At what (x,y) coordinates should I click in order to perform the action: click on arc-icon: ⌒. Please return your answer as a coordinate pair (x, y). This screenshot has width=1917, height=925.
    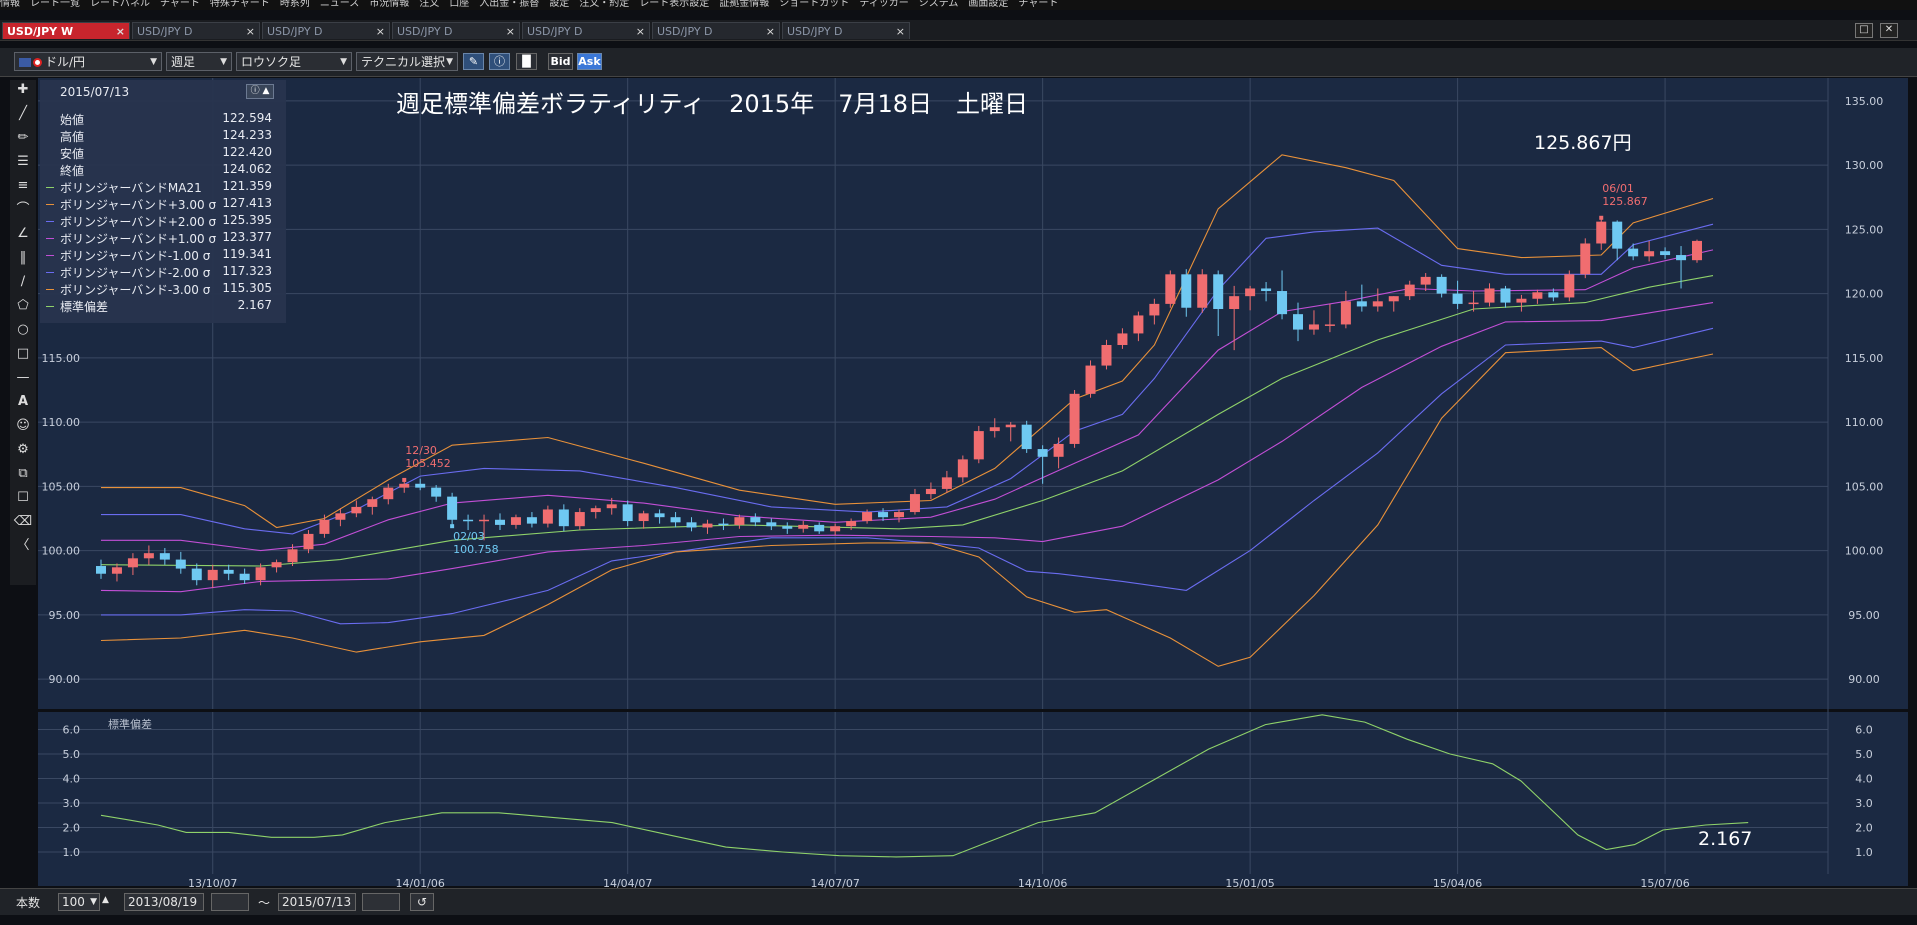
    Looking at the image, I should click on (23, 210).